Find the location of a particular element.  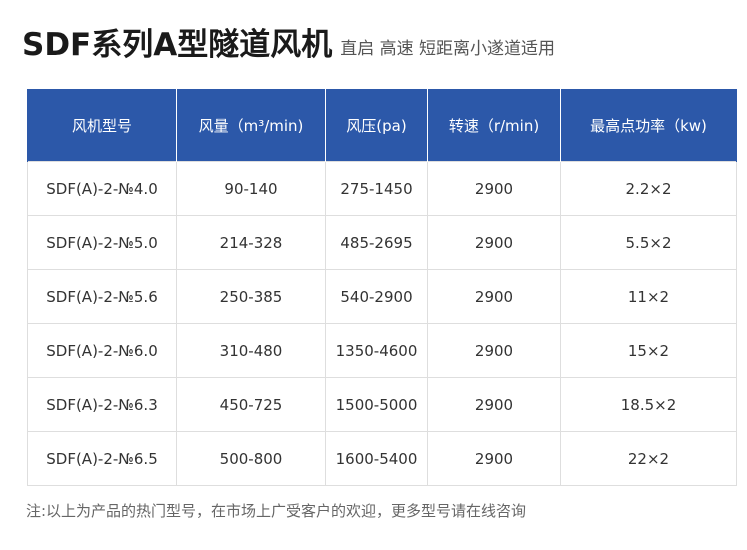

table-row: SDF(A)-2-№4.0 90-140 275-1450 2900 2.2×2 is located at coordinates (382, 188).